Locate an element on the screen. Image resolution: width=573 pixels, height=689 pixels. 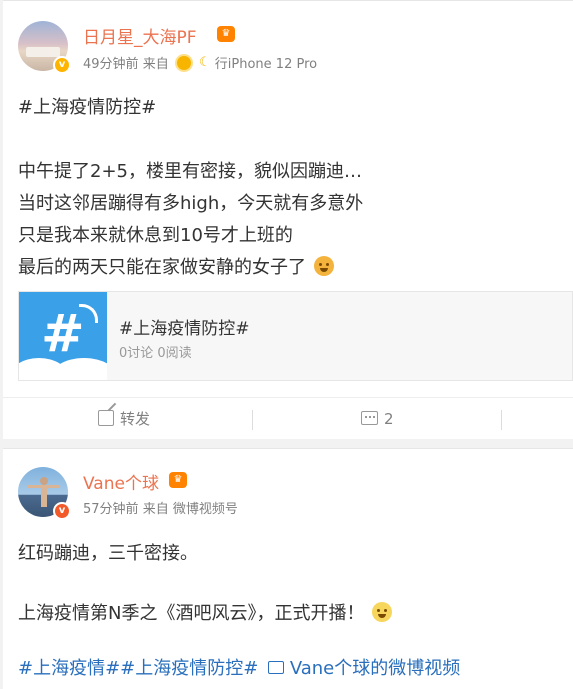
post-time: 57分钟前 is located at coordinates (111, 507).